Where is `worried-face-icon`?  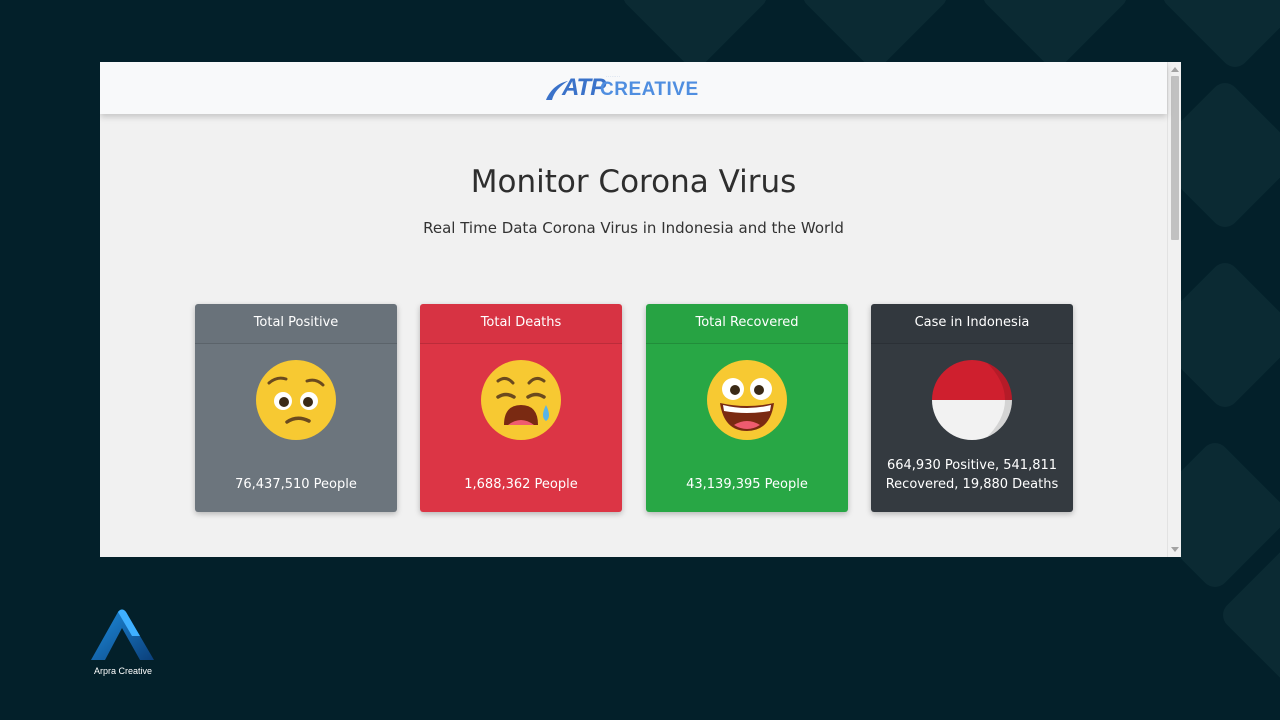
worried-face-icon is located at coordinates (296, 400).